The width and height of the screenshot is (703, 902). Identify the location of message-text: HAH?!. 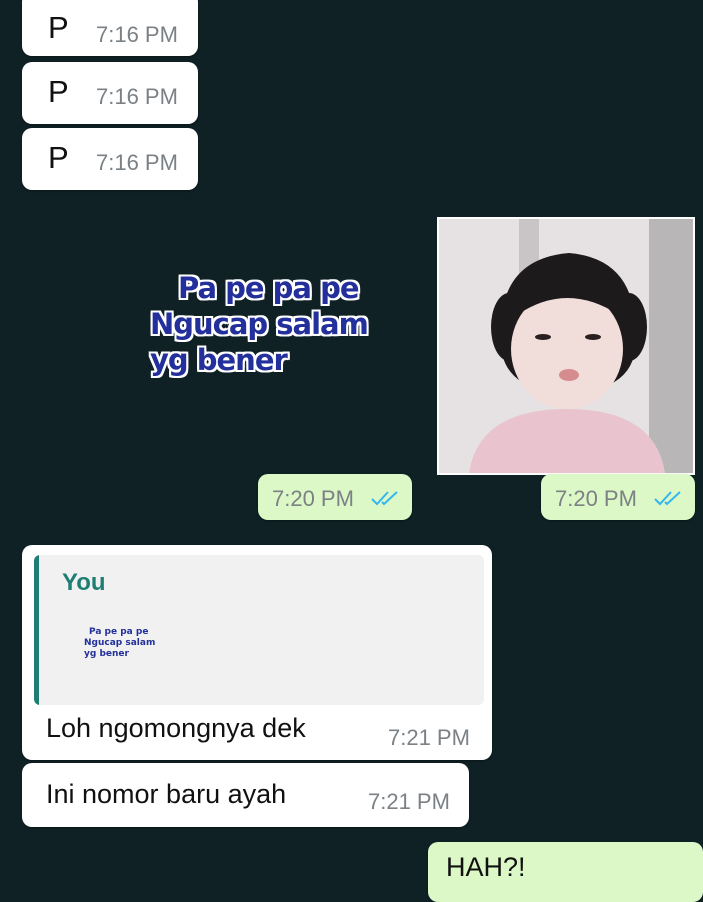
(486, 867).